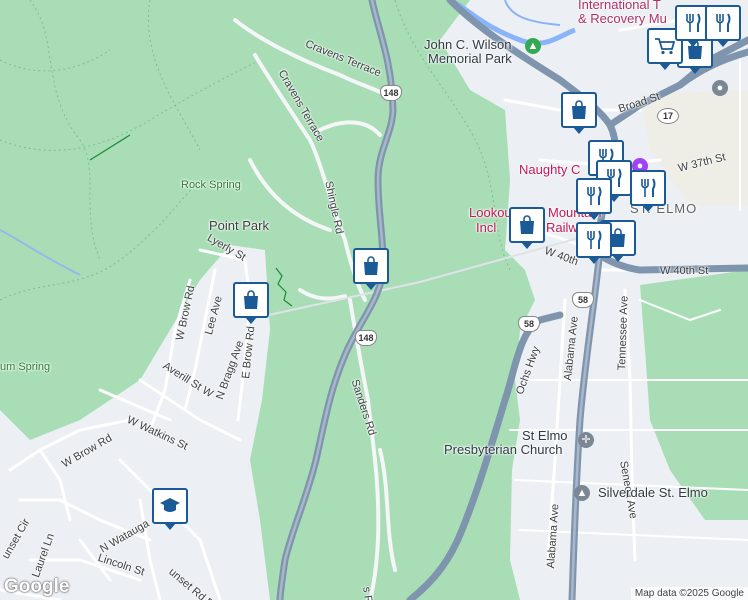  I want to click on w-40th-st-label: W 40th St, so click(684, 271).